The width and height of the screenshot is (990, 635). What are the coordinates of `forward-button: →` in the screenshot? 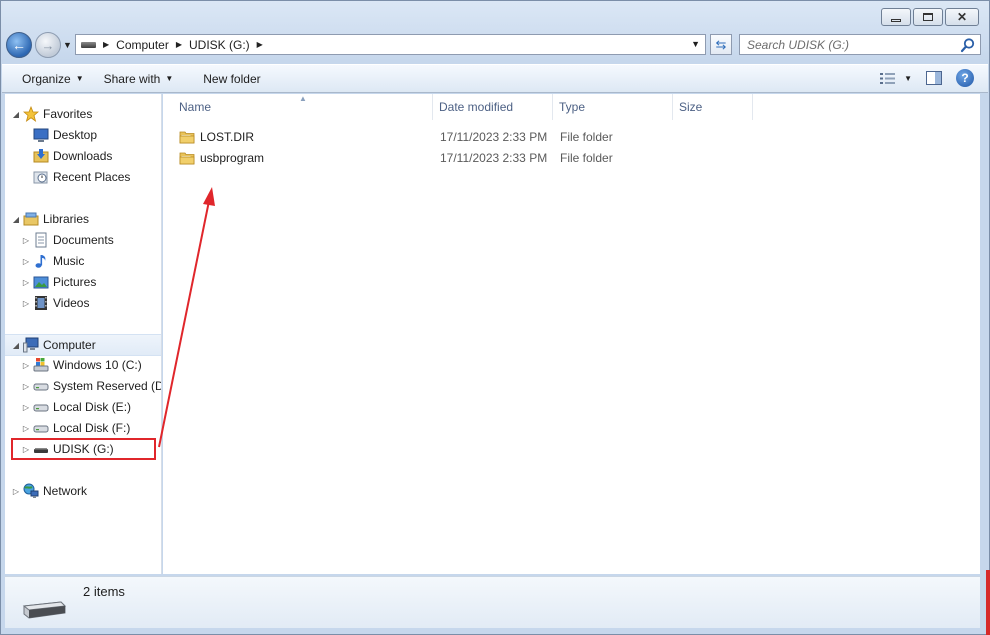 It's located at (48, 45).